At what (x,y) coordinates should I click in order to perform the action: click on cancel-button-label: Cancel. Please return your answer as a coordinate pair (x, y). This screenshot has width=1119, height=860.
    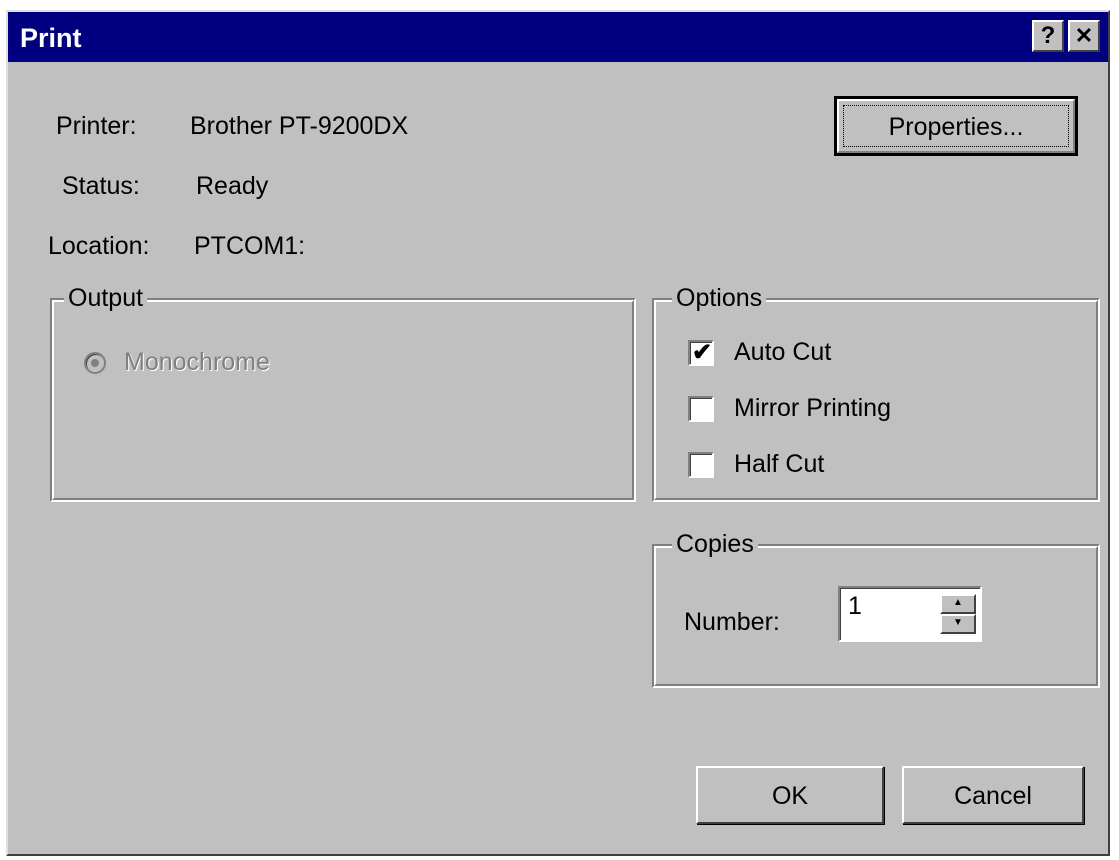
    Looking at the image, I should click on (993, 796).